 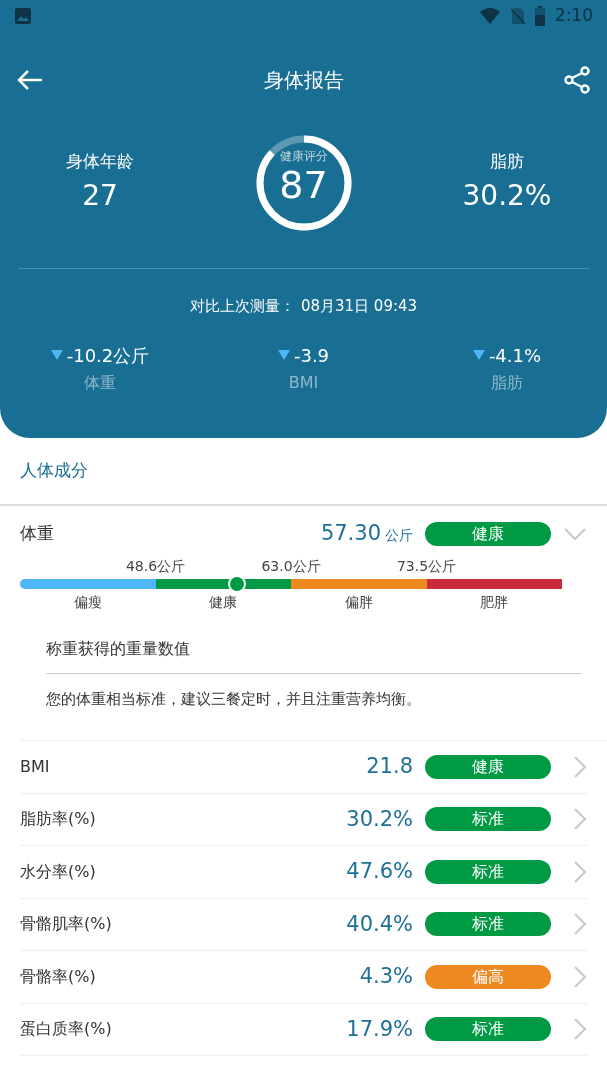 I want to click on delta-label: 体重, so click(x=100, y=382).